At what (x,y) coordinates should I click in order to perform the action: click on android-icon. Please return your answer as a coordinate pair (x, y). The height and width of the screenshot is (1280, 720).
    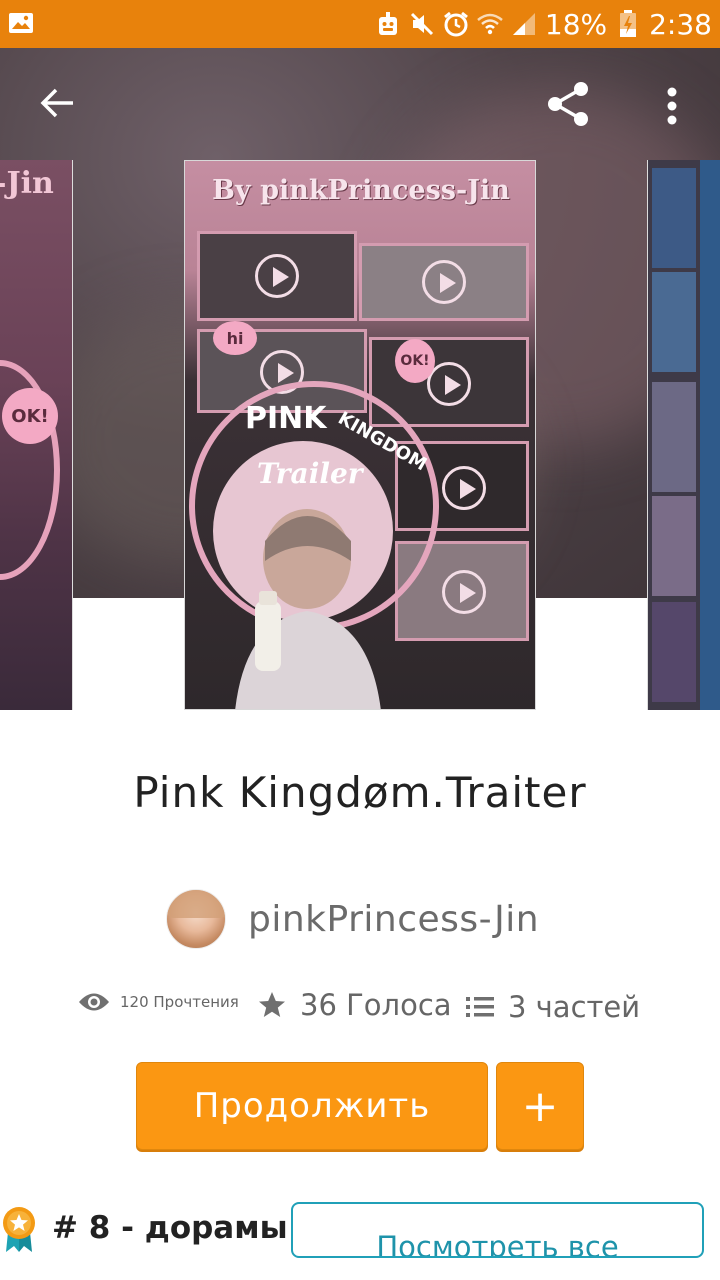
    Looking at the image, I should click on (388, 24).